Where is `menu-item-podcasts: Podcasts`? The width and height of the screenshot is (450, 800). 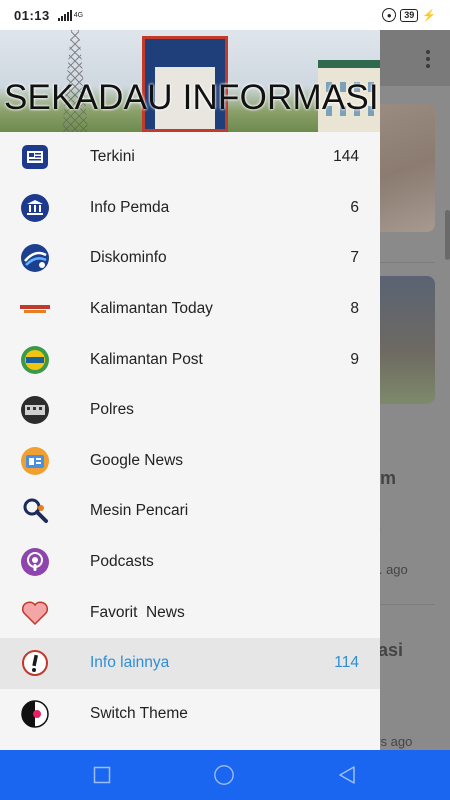 menu-item-podcasts: Podcasts is located at coordinates (190, 562).